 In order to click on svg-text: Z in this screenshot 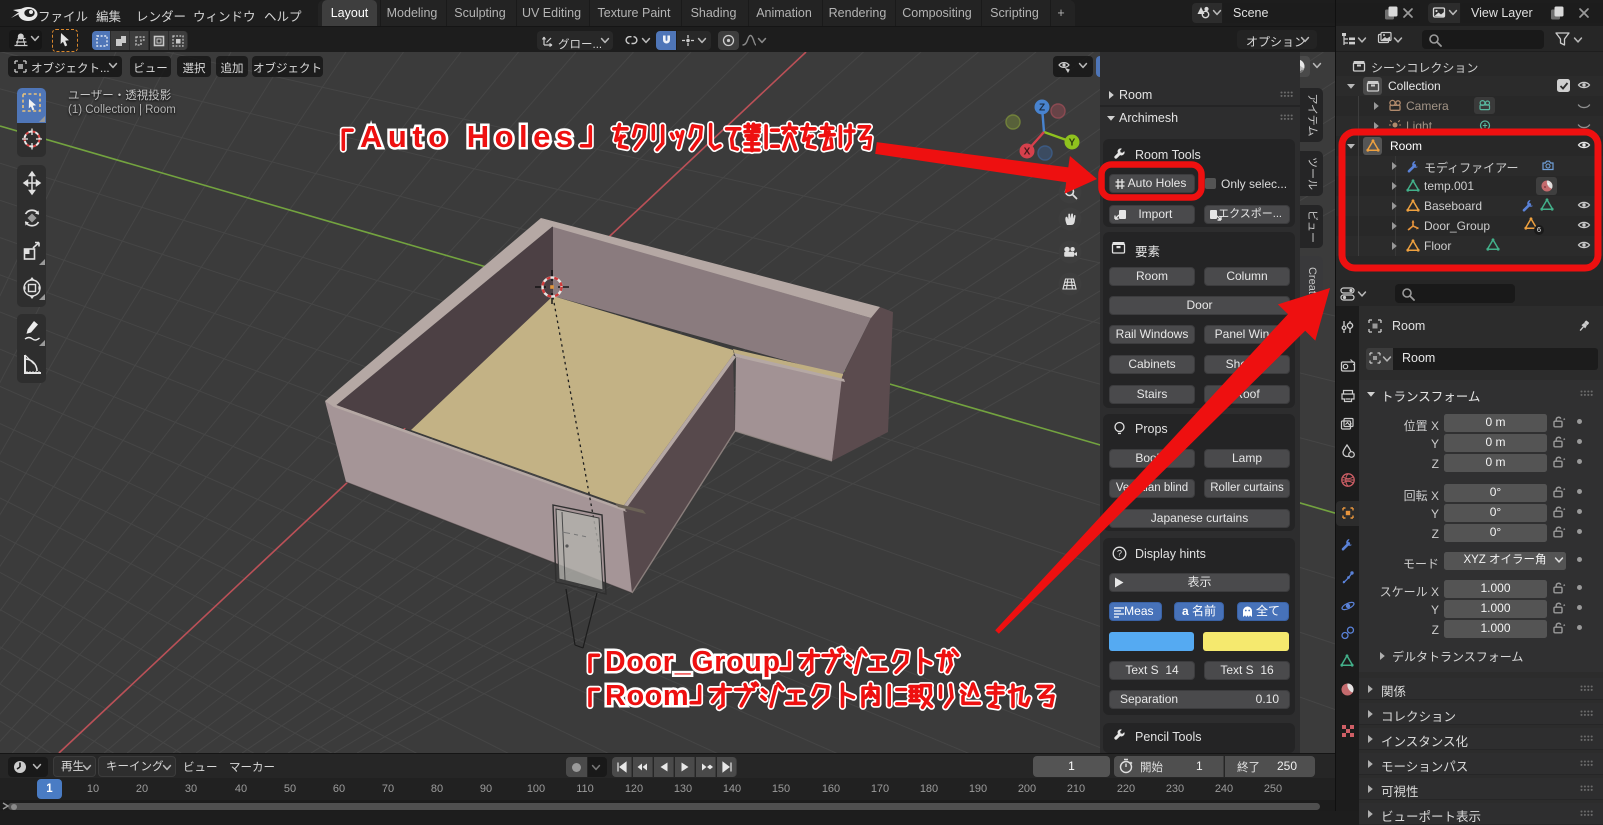, I will do `click(1042, 107)`.